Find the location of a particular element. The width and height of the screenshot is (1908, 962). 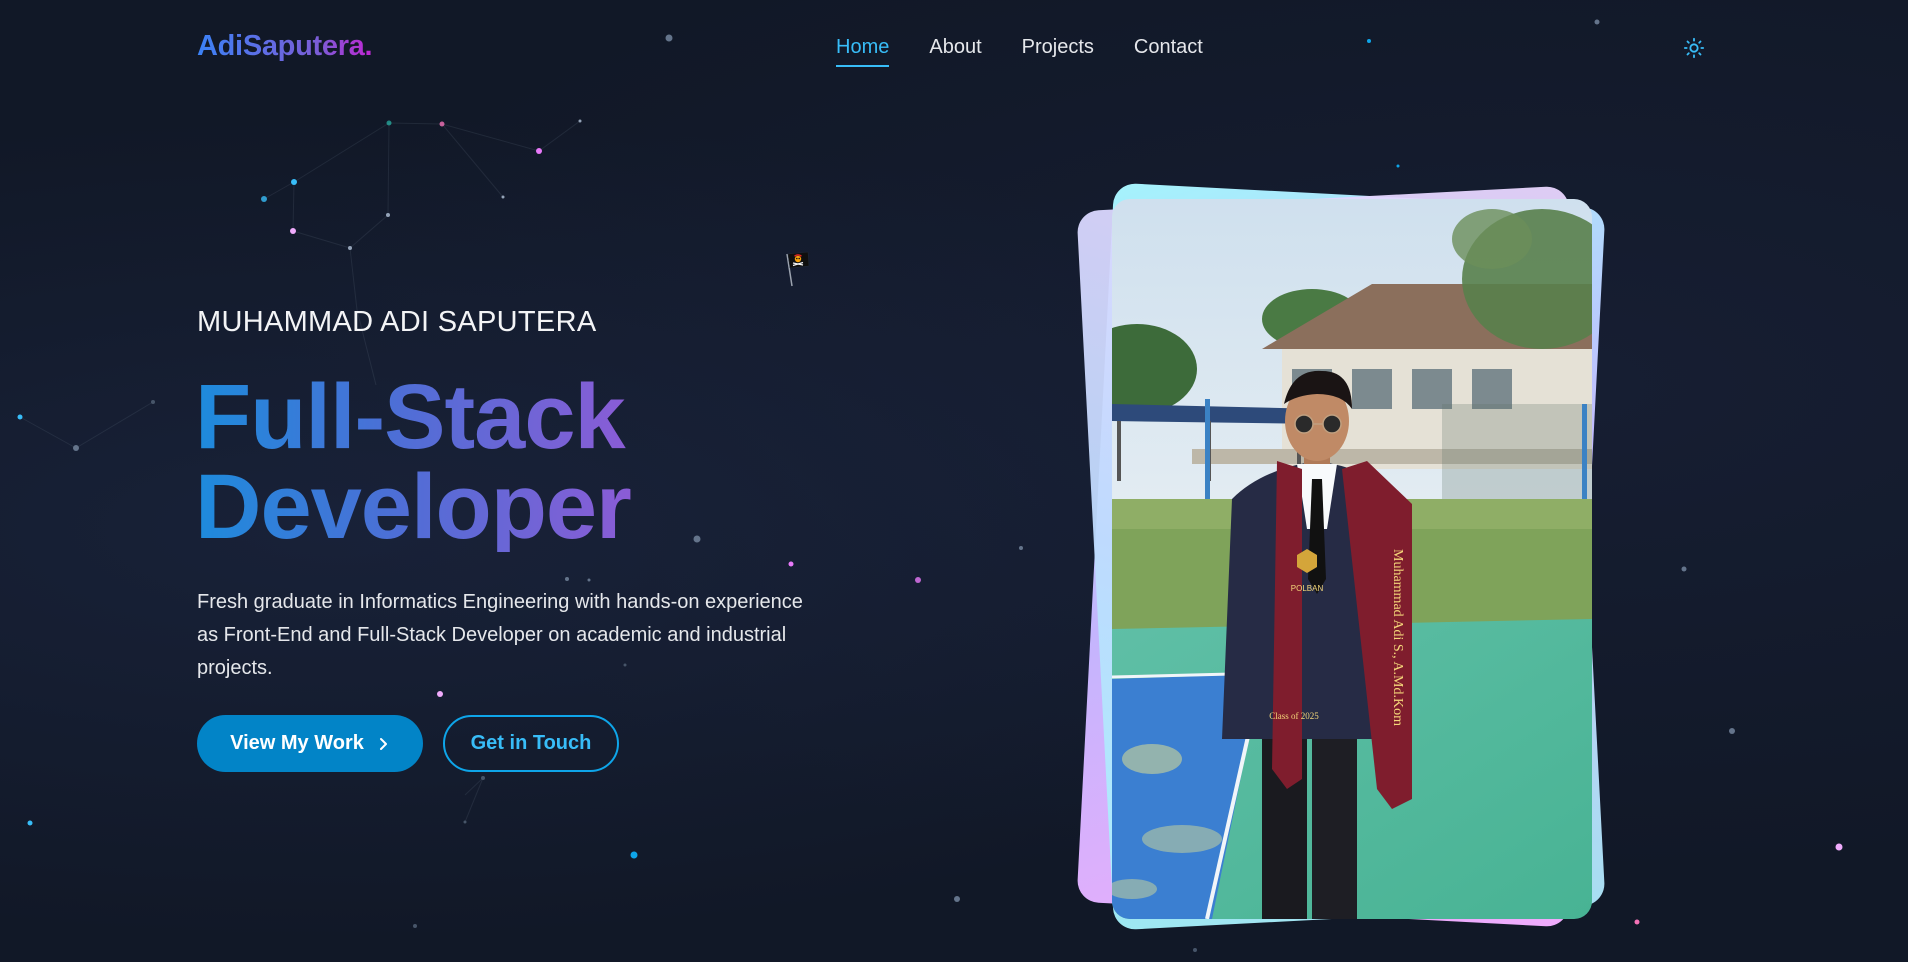

hero-title-line-1: Full-Stack is located at coordinates (410, 417).